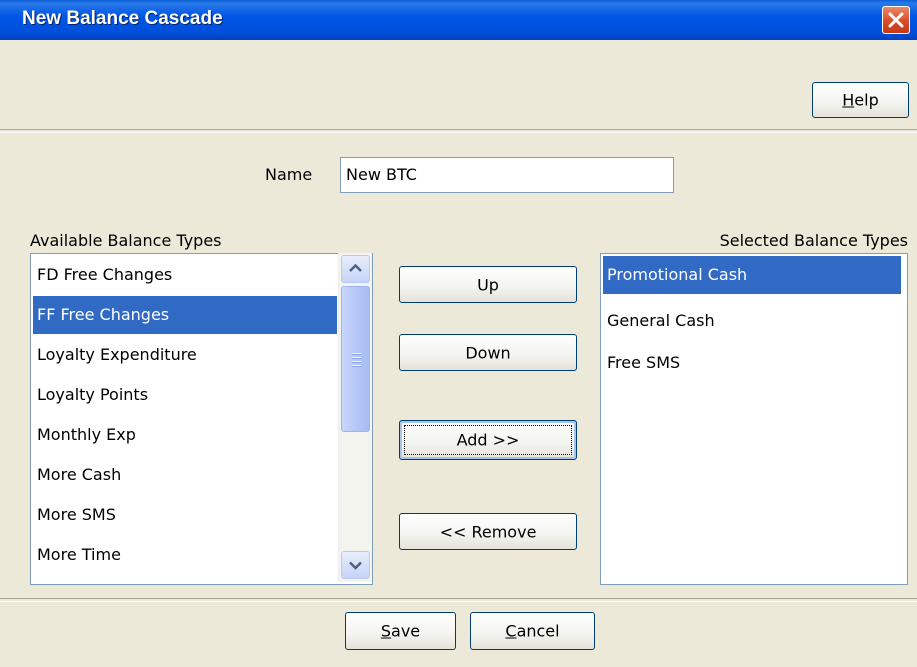 This screenshot has width=917, height=667. I want to click on help-label-rest: elp, so click(866, 100).